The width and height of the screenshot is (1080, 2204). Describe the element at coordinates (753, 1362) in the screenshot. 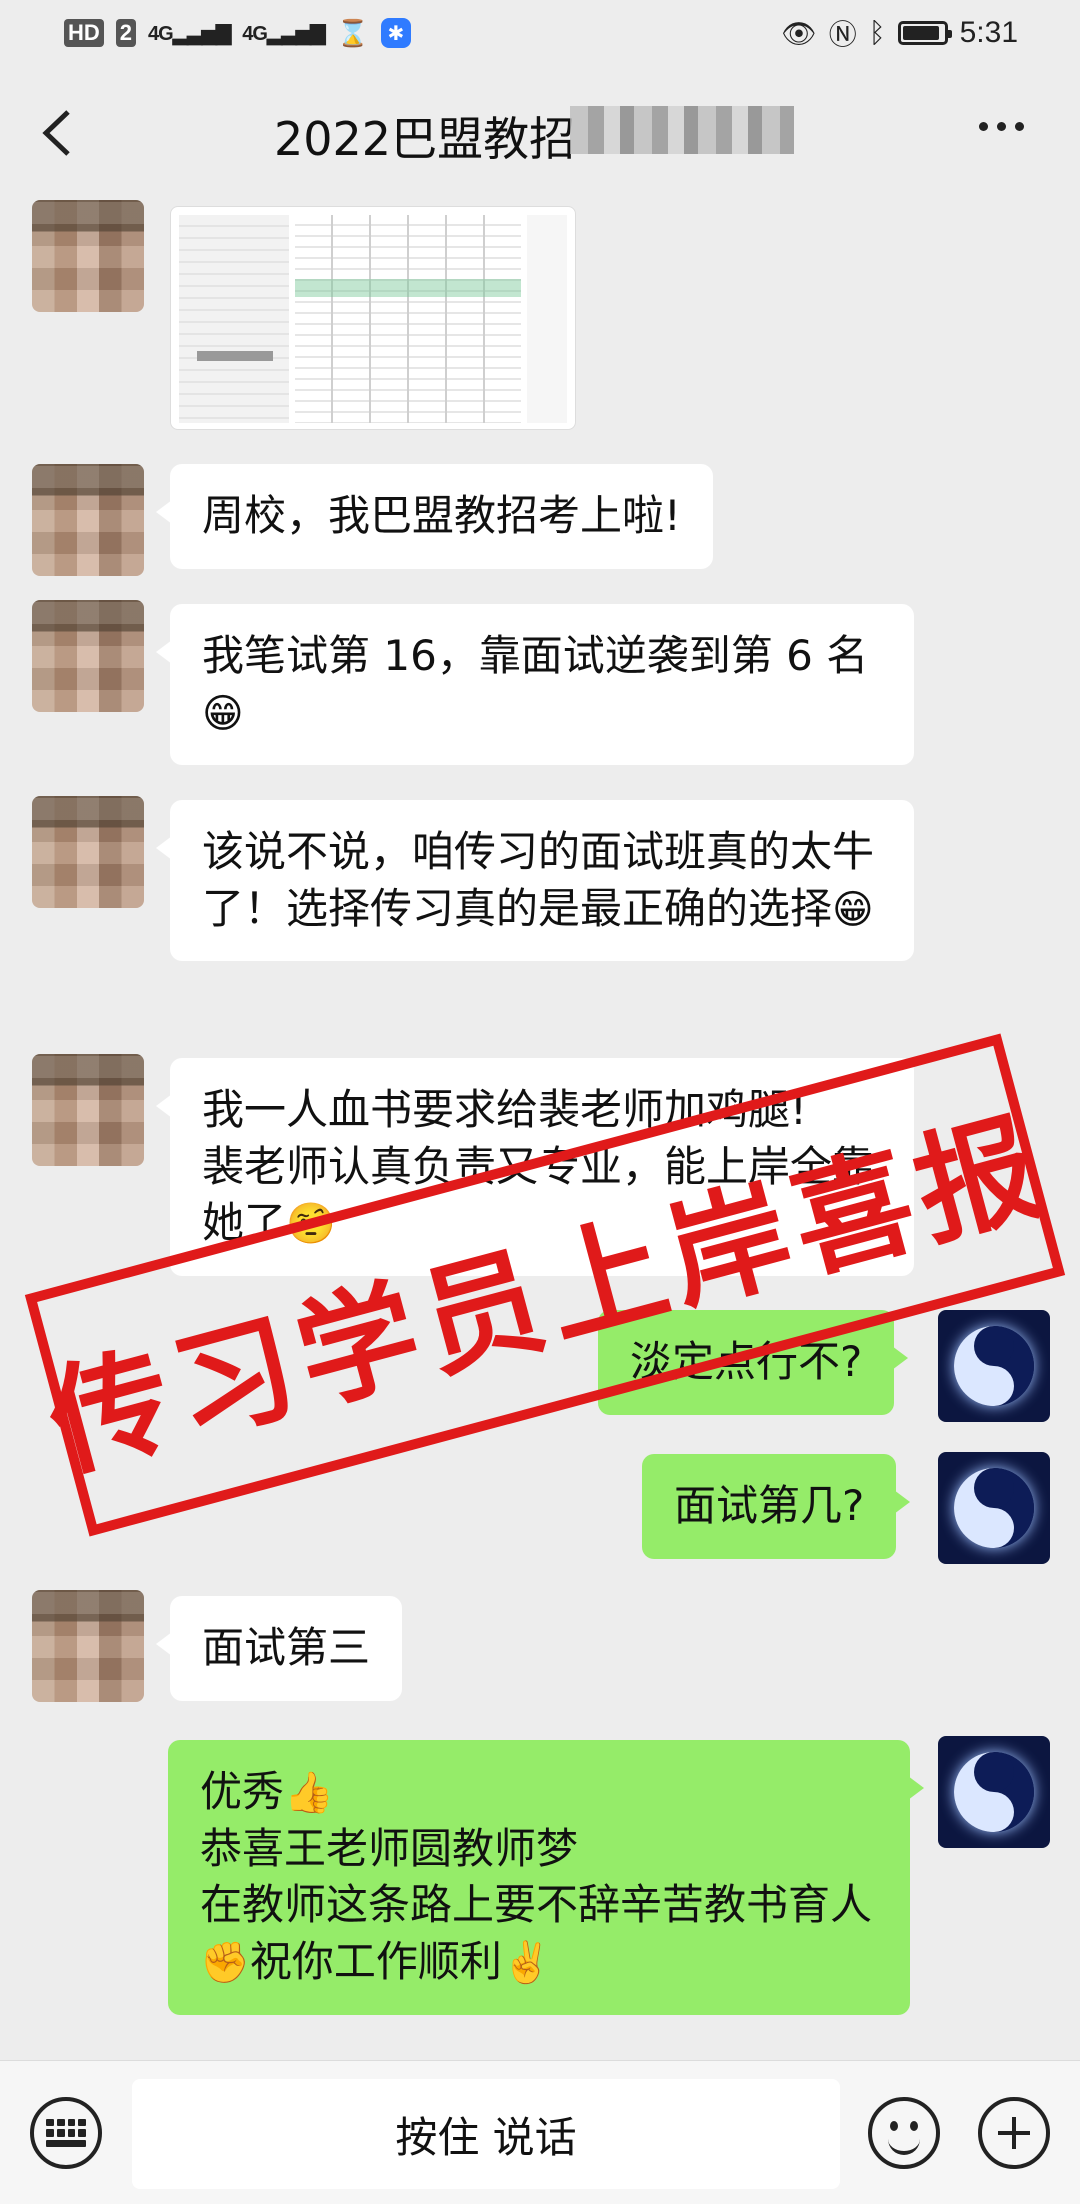

I see `message-bubble: 淡定点行不?` at that location.